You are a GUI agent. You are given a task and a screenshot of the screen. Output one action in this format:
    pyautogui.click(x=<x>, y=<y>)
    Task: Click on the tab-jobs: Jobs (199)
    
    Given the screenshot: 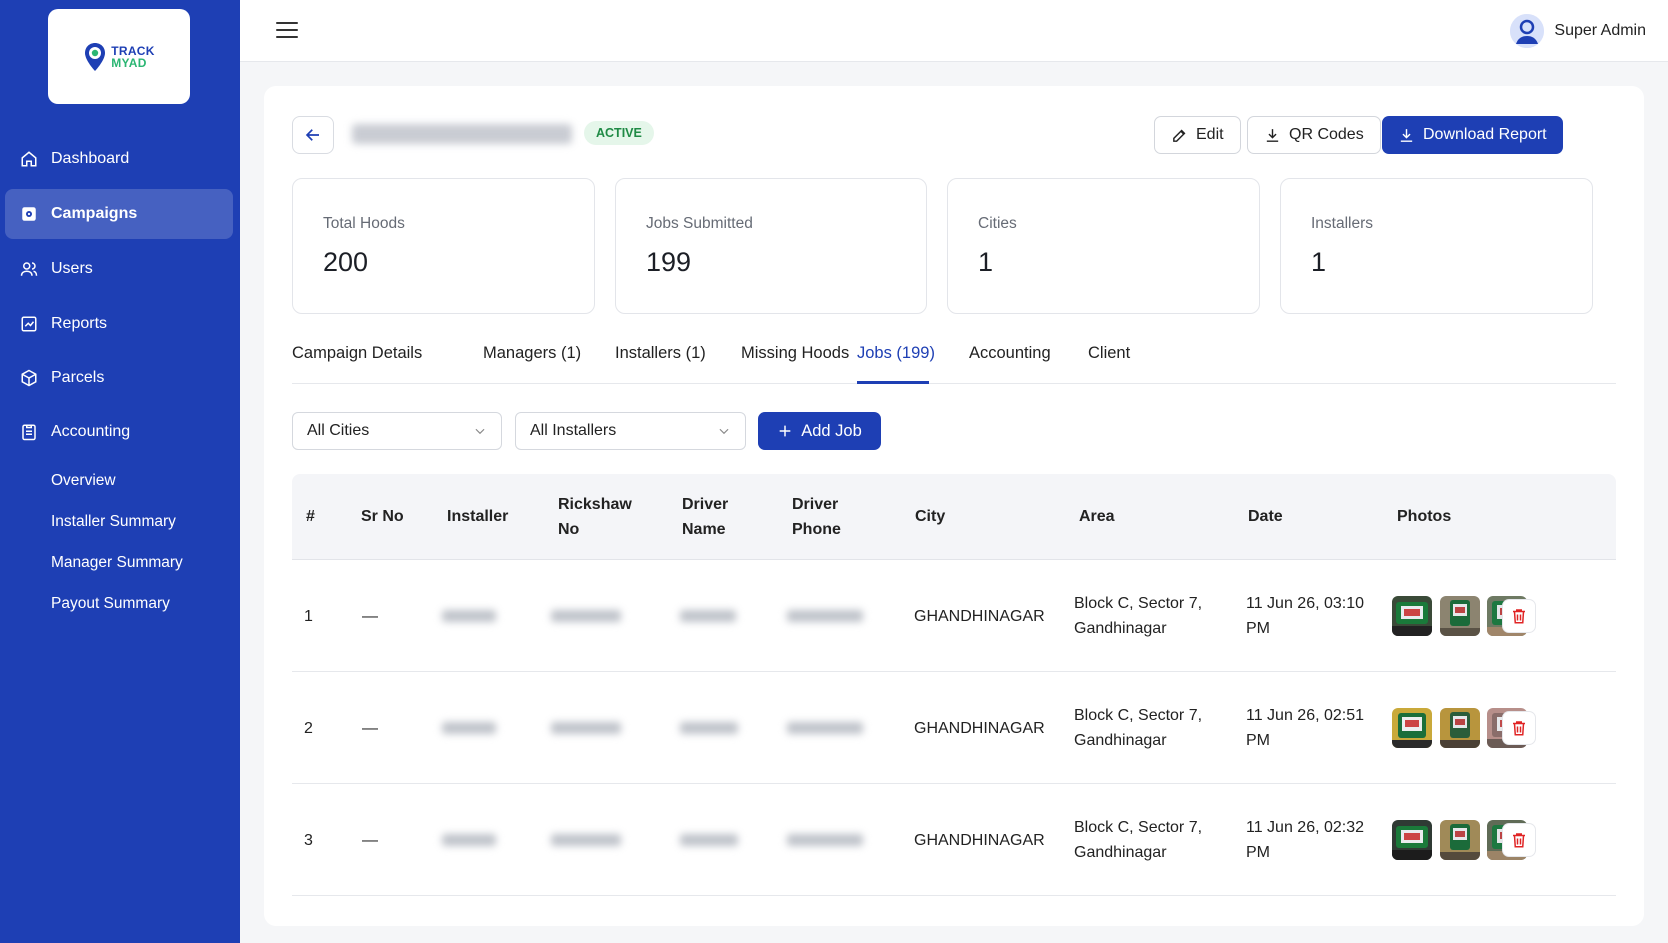 What is the action you would take?
    pyautogui.click(x=896, y=353)
    